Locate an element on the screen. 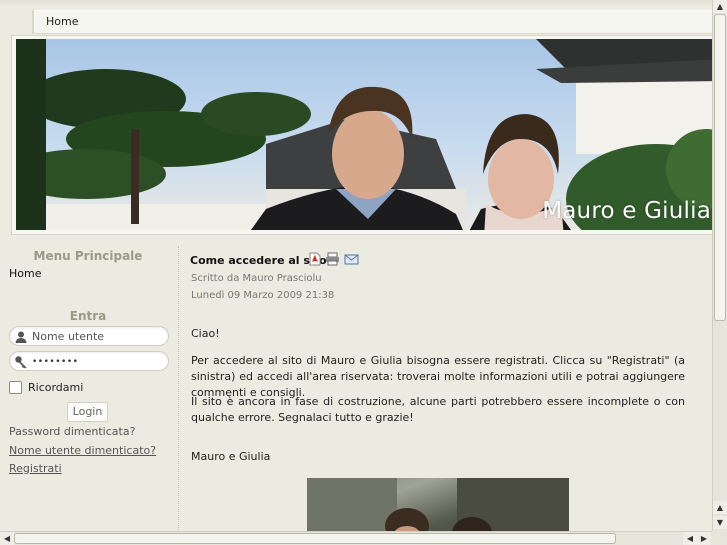 This screenshot has width=727, height=545. article-tools is located at coordinates (334, 259).